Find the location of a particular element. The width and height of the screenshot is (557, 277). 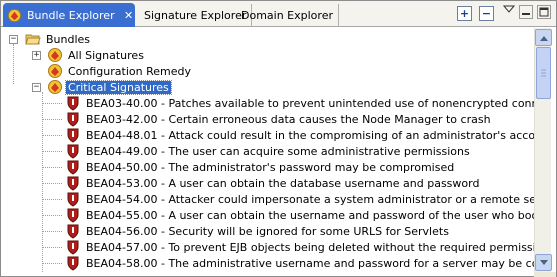

tab-domain-explorer-label: Domain Explorer is located at coordinates (287, 15).